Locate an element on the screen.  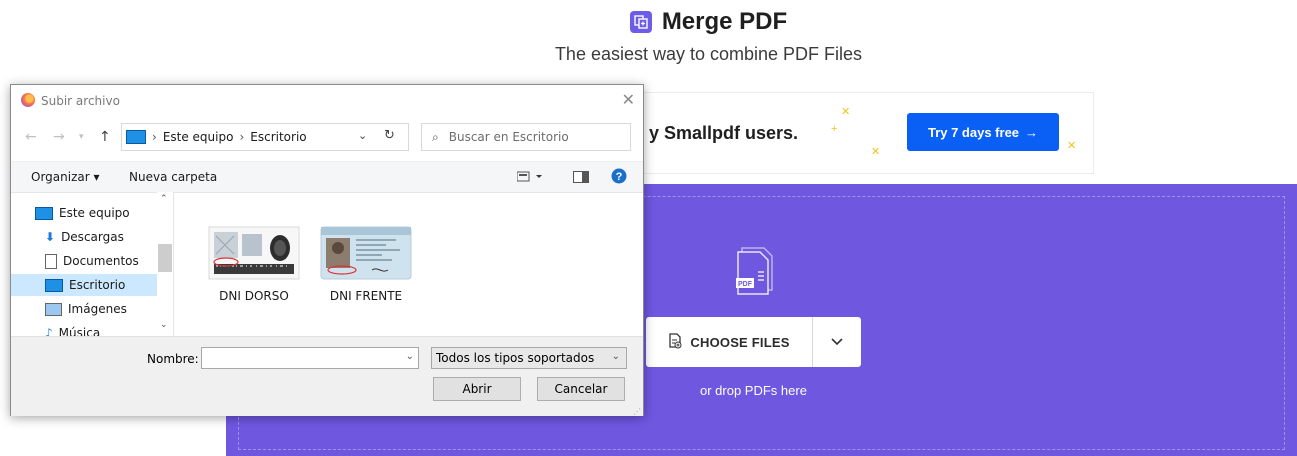
up-arrow-icon: ↑ is located at coordinates (105, 137).